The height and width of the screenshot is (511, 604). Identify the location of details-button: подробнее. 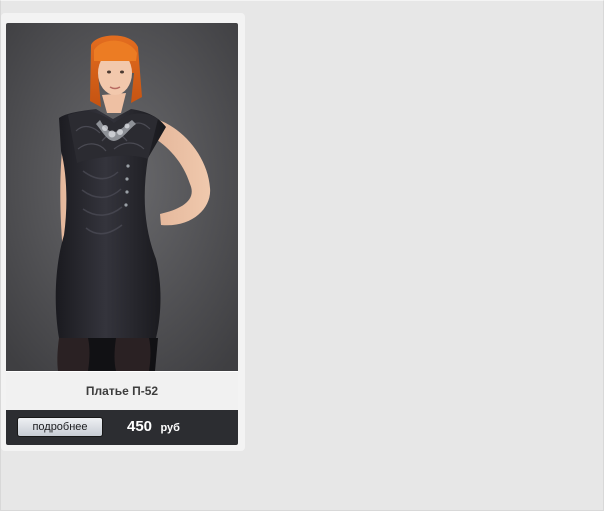
(60, 427).